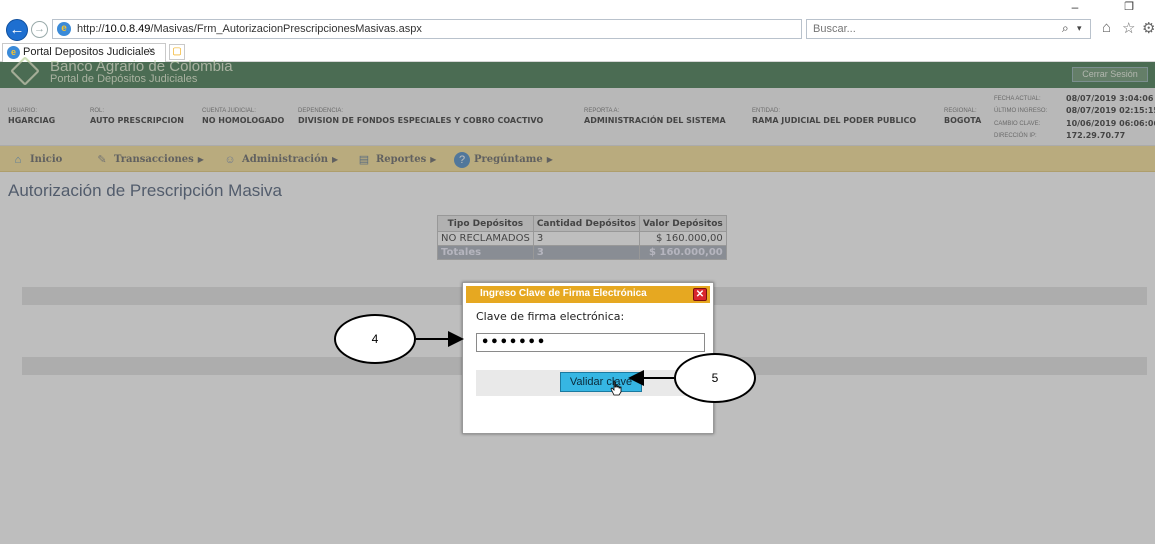 This screenshot has width=1155, height=544. Describe the element at coordinates (550, 316) in the screenshot. I see `password-label: Clave de firma electrónica:` at that location.